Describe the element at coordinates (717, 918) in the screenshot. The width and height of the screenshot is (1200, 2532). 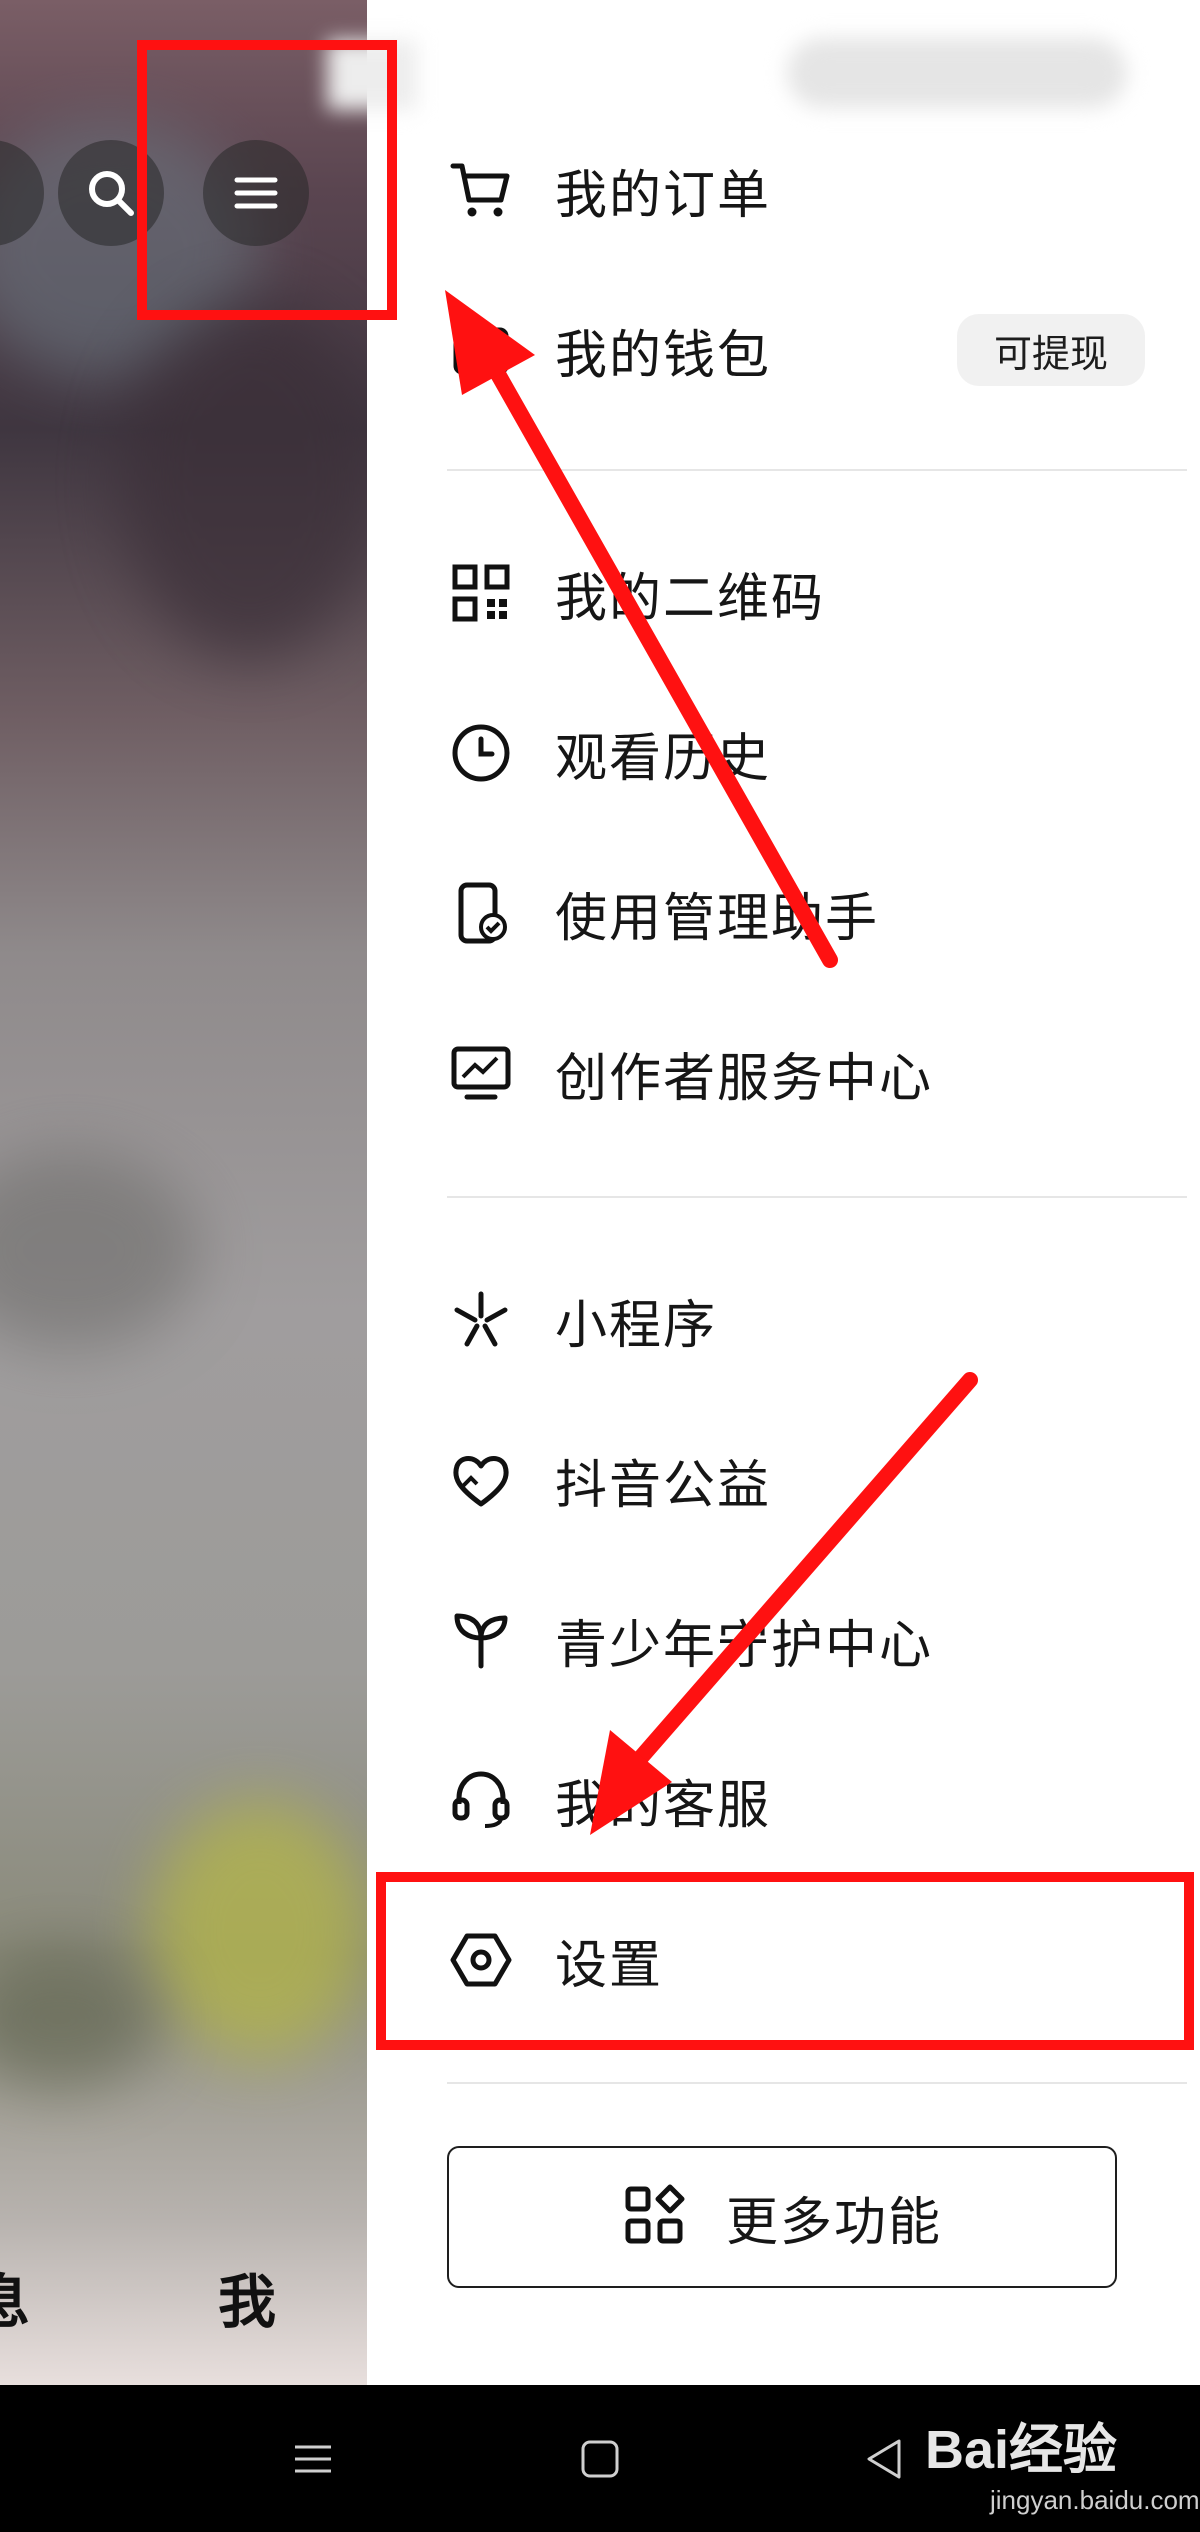
I see `menu-item-label: 使用管理助手` at that location.